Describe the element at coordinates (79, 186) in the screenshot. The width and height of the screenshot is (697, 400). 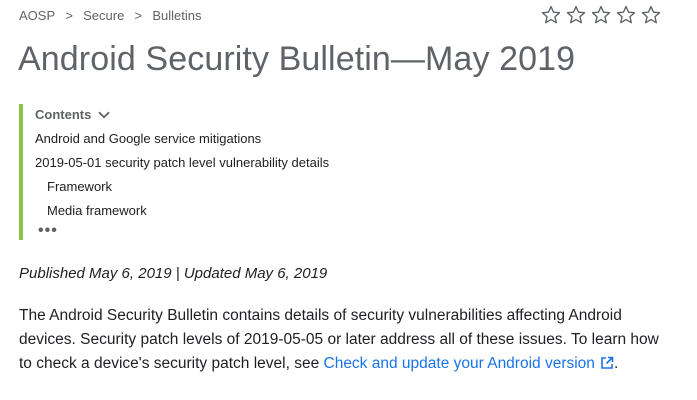
I see `toc-item-framework: Framework` at that location.